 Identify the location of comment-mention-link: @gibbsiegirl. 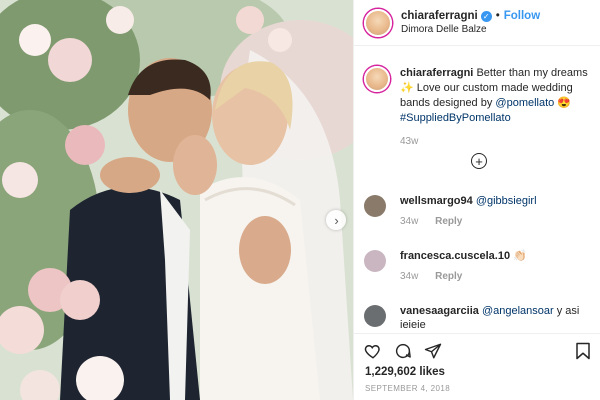
(506, 201).